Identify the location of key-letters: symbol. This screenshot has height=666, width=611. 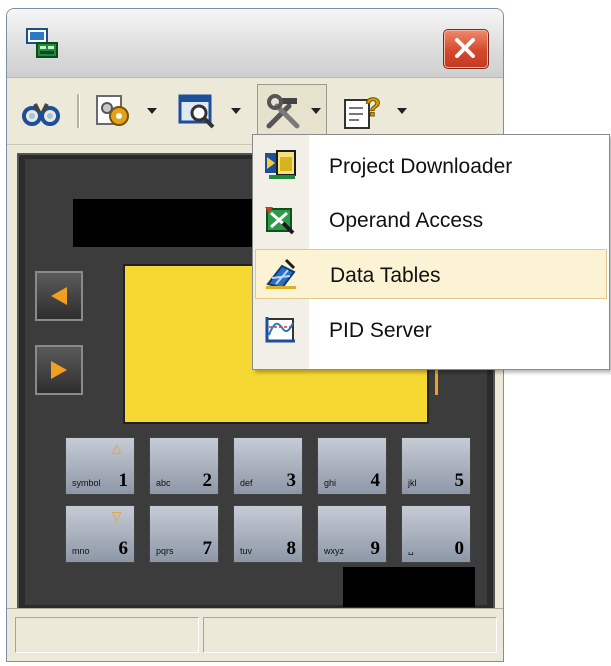
(86, 483).